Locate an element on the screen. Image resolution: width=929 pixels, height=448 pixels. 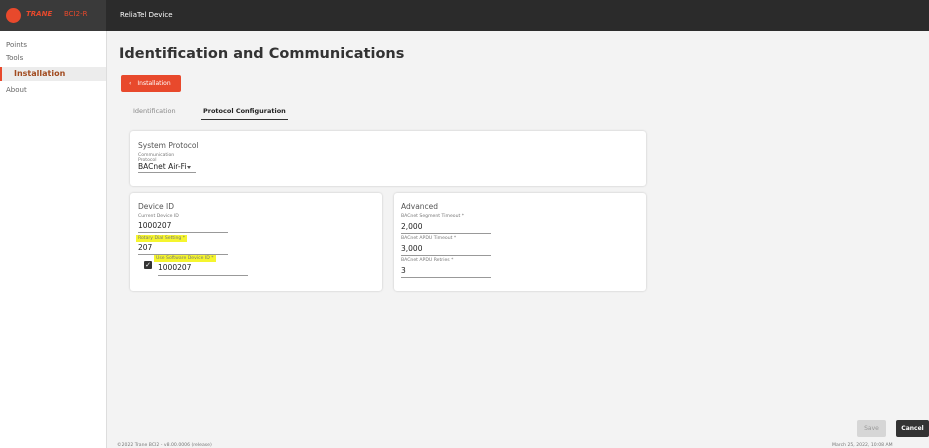
device-id-title: Device ID is located at coordinates (156, 206).